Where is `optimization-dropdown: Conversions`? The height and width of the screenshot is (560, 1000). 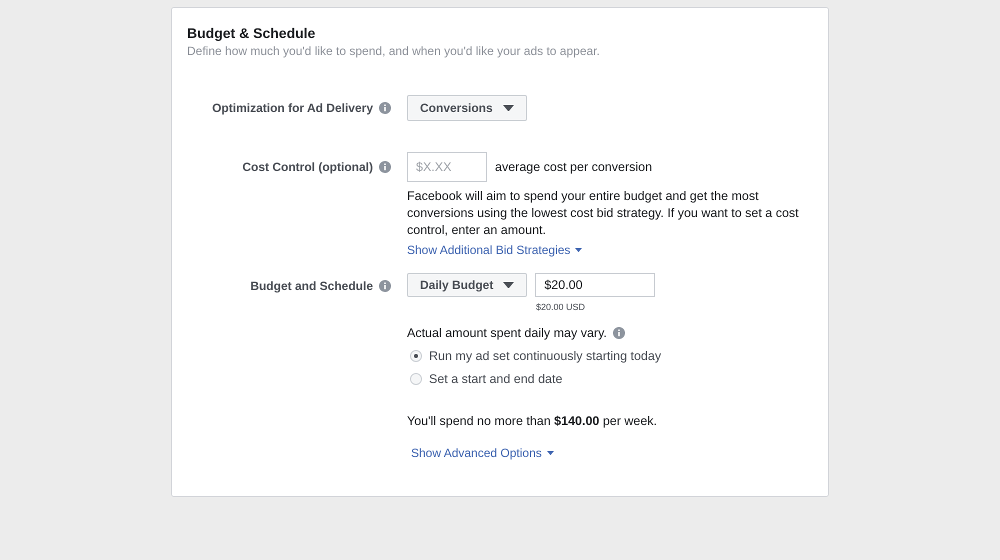
optimization-dropdown: Conversions is located at coordinates (467, 108).